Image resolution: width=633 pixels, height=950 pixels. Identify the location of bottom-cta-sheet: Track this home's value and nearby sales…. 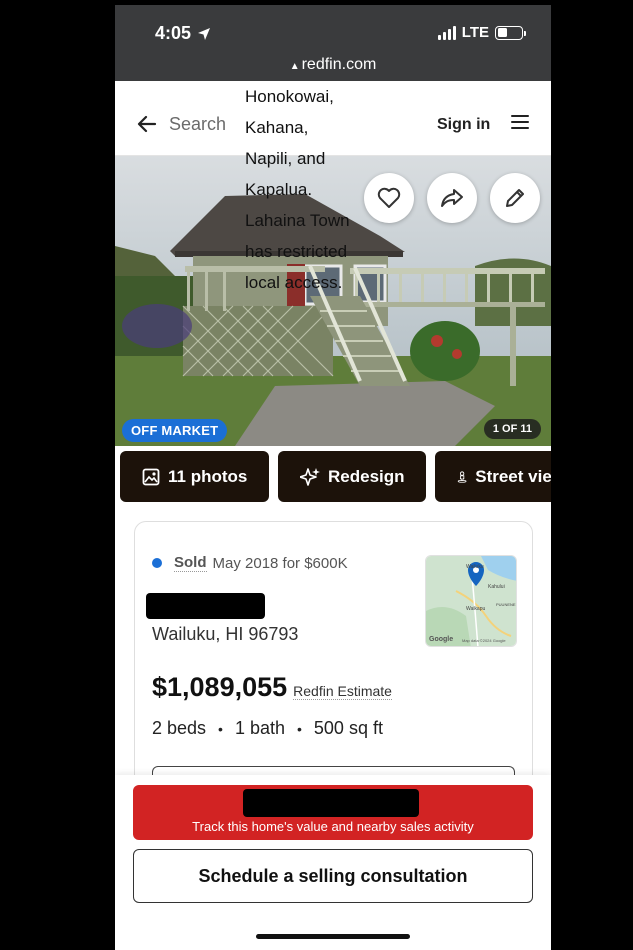
(333, 862).